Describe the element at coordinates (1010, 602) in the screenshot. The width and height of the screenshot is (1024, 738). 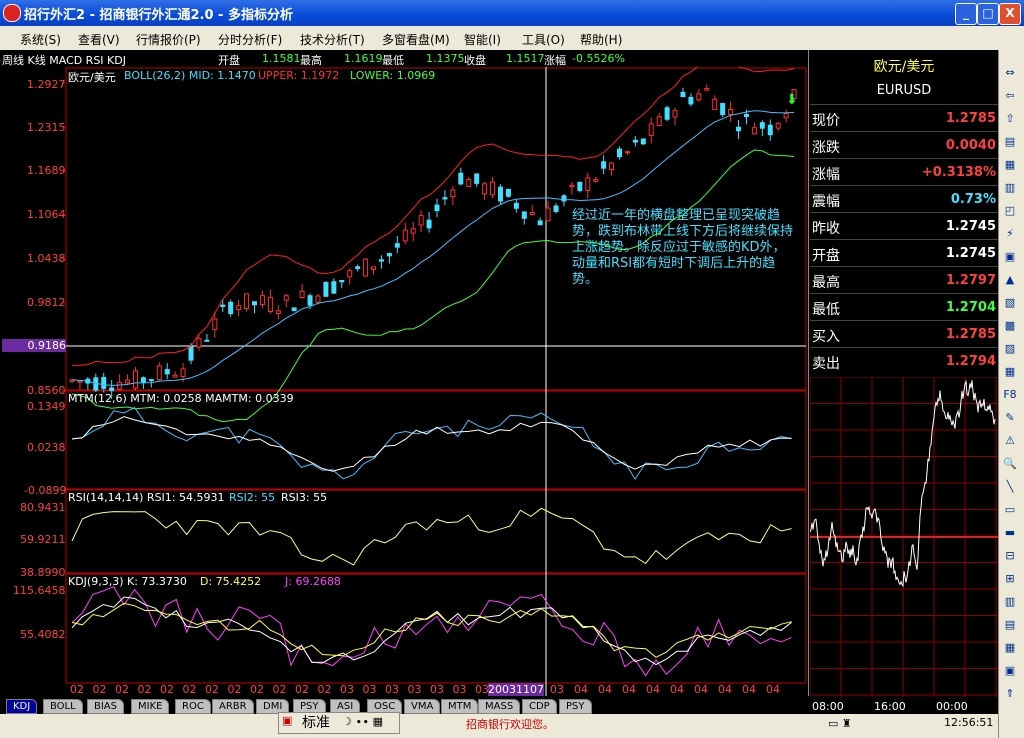
I see `columns-icon: ▥` at that location.